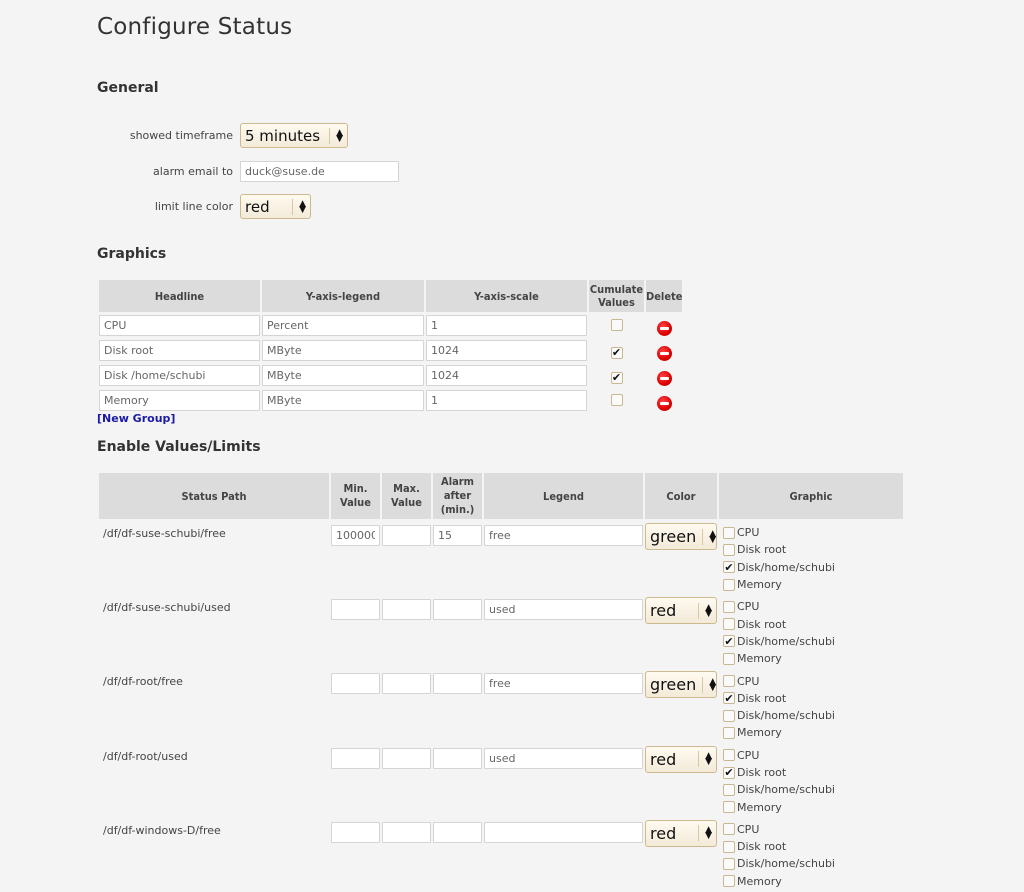  Describe the element at coordinates (219, 135) in the screenshot. I see `timeframe-row: showed timeframe 5 minutes ▲ ▼` at that location.